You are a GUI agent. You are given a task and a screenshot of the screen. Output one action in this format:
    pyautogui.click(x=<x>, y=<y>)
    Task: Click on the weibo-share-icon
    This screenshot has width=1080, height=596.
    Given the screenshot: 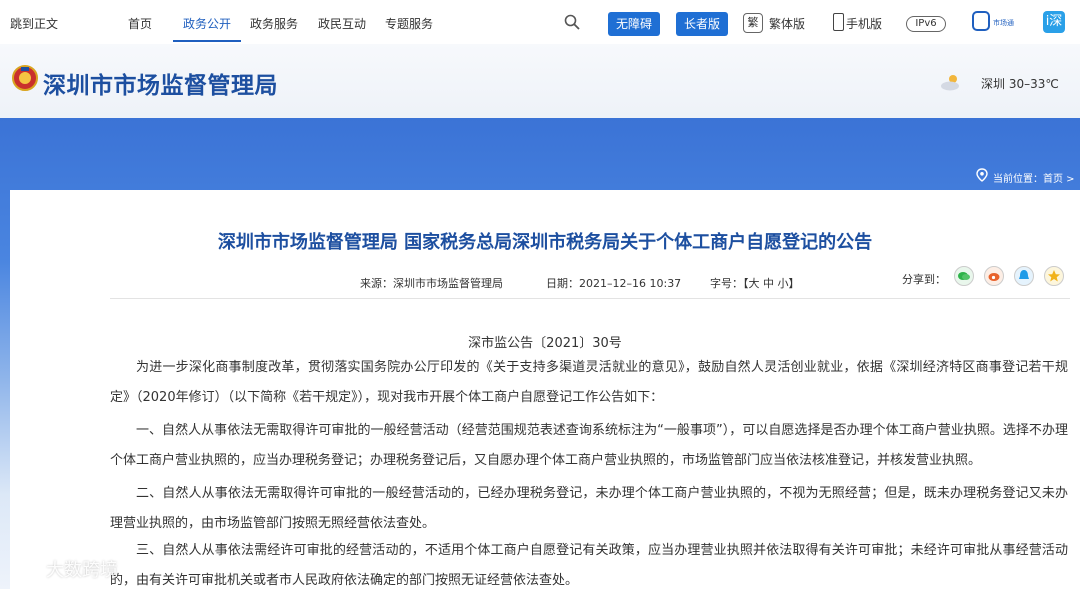 What is the action you would take?
    pyautogui.click(x=994, y=276)
    